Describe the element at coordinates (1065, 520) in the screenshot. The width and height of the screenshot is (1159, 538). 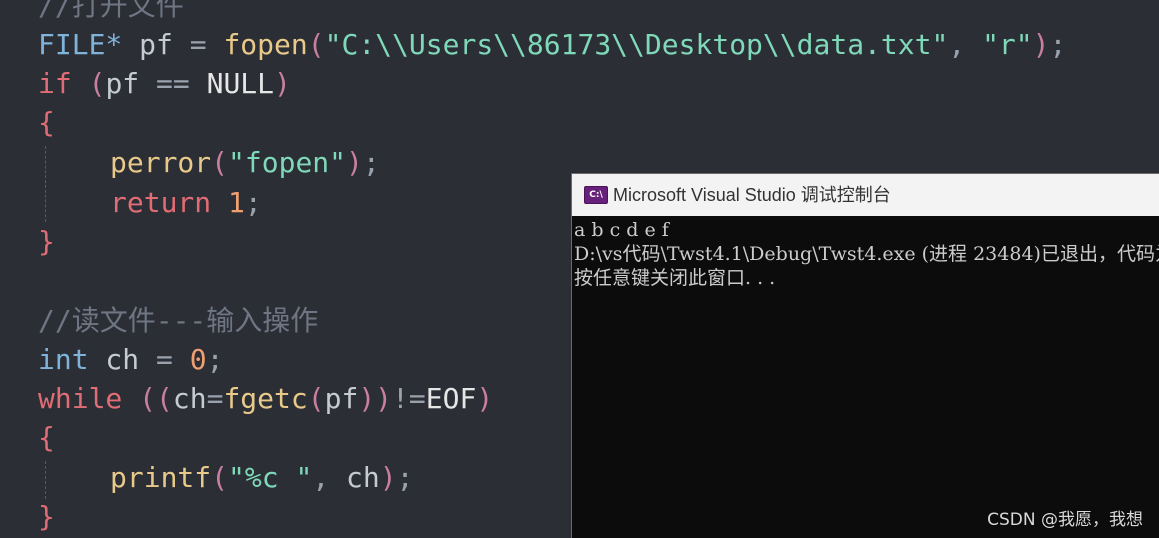
I see `csdn-watermark: CSDN @我愿，我想` at that location.